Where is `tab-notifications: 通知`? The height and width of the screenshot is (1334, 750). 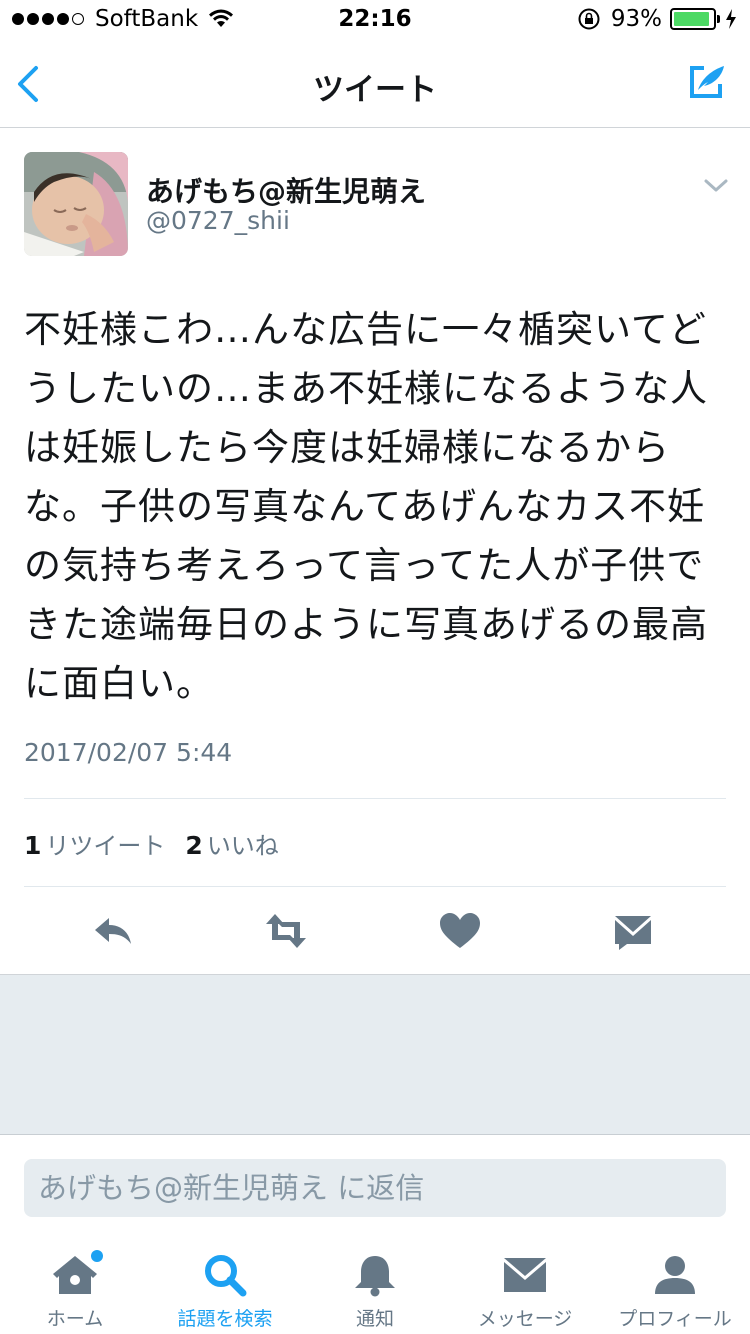
tab-notifications: 通知 is located at coordinates (375, 1293).